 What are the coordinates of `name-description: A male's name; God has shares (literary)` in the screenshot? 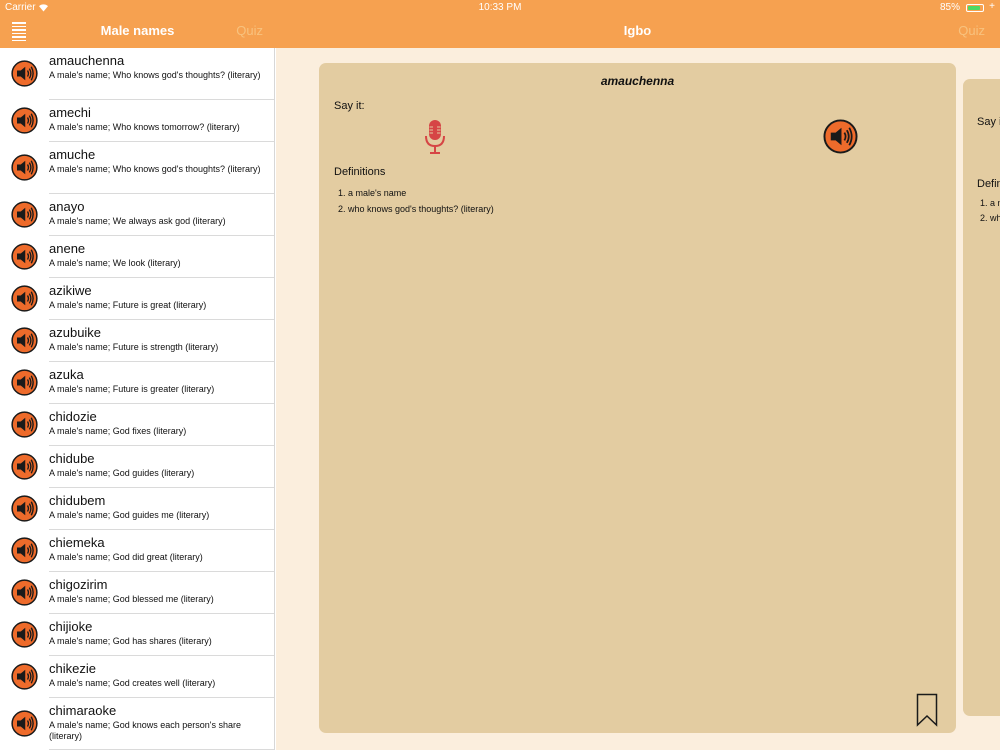 It's located at (130, 641).